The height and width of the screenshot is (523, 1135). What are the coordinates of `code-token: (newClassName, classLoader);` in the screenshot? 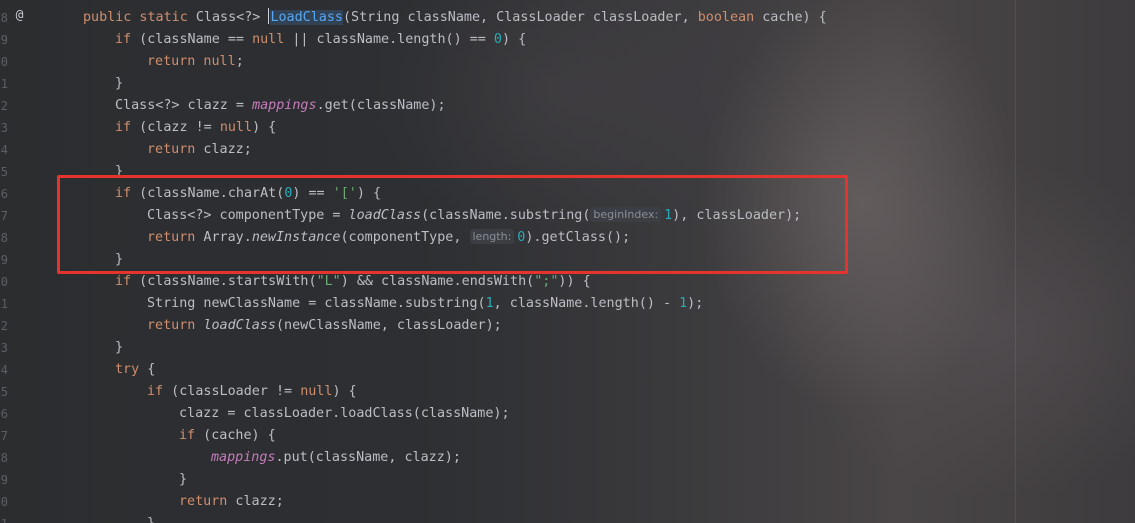 It's located at (389, 325).